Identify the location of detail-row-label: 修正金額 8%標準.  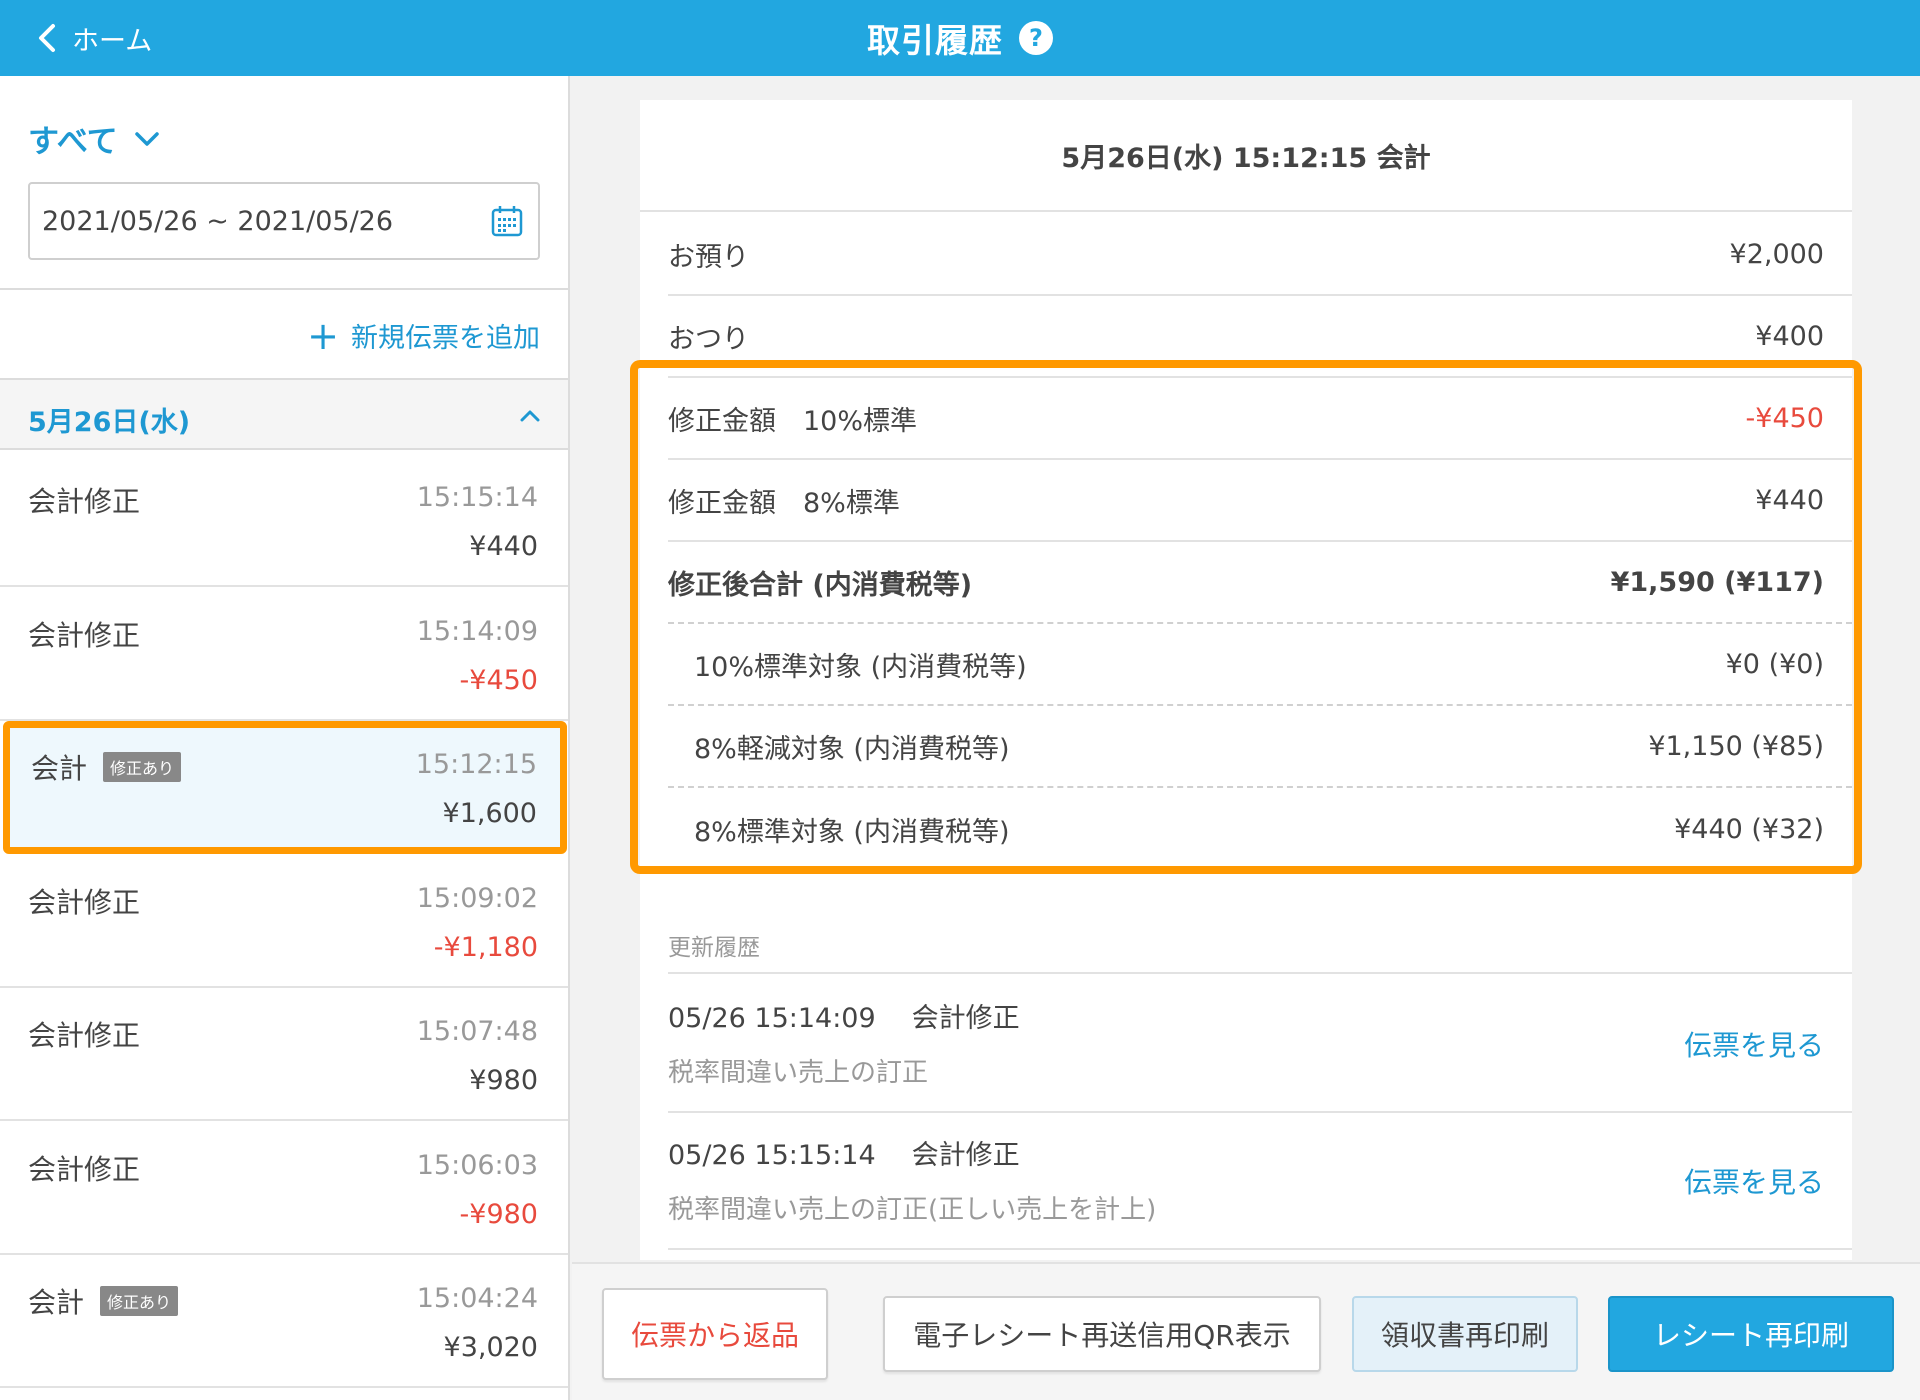
(784, 503).